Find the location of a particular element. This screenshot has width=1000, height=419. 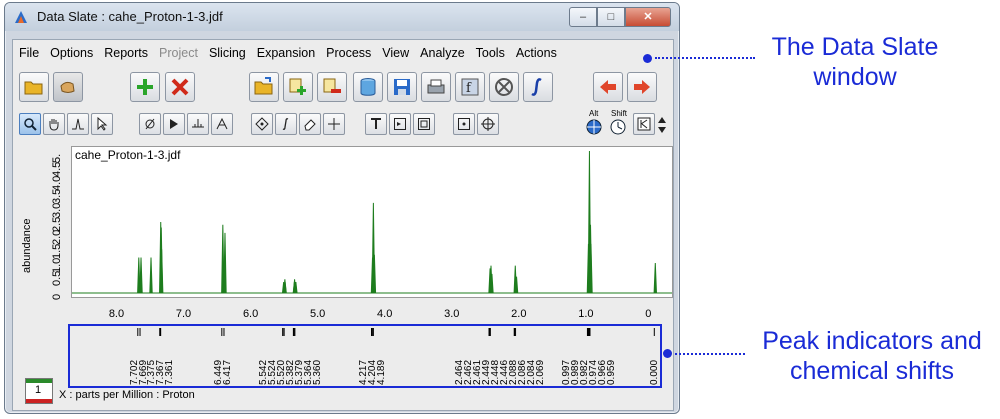

x-tick-label: 1.0 is located at coordinates (586, 314).